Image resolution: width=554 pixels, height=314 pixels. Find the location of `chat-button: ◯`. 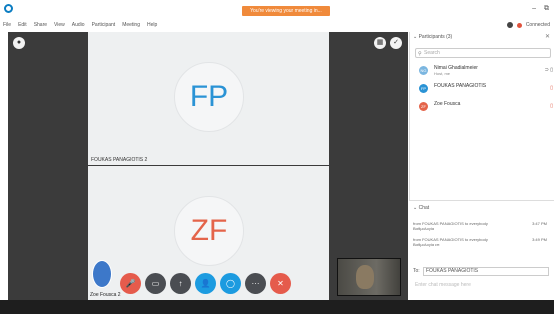

chat-button: ◯ is located at coordinates (230, 283).